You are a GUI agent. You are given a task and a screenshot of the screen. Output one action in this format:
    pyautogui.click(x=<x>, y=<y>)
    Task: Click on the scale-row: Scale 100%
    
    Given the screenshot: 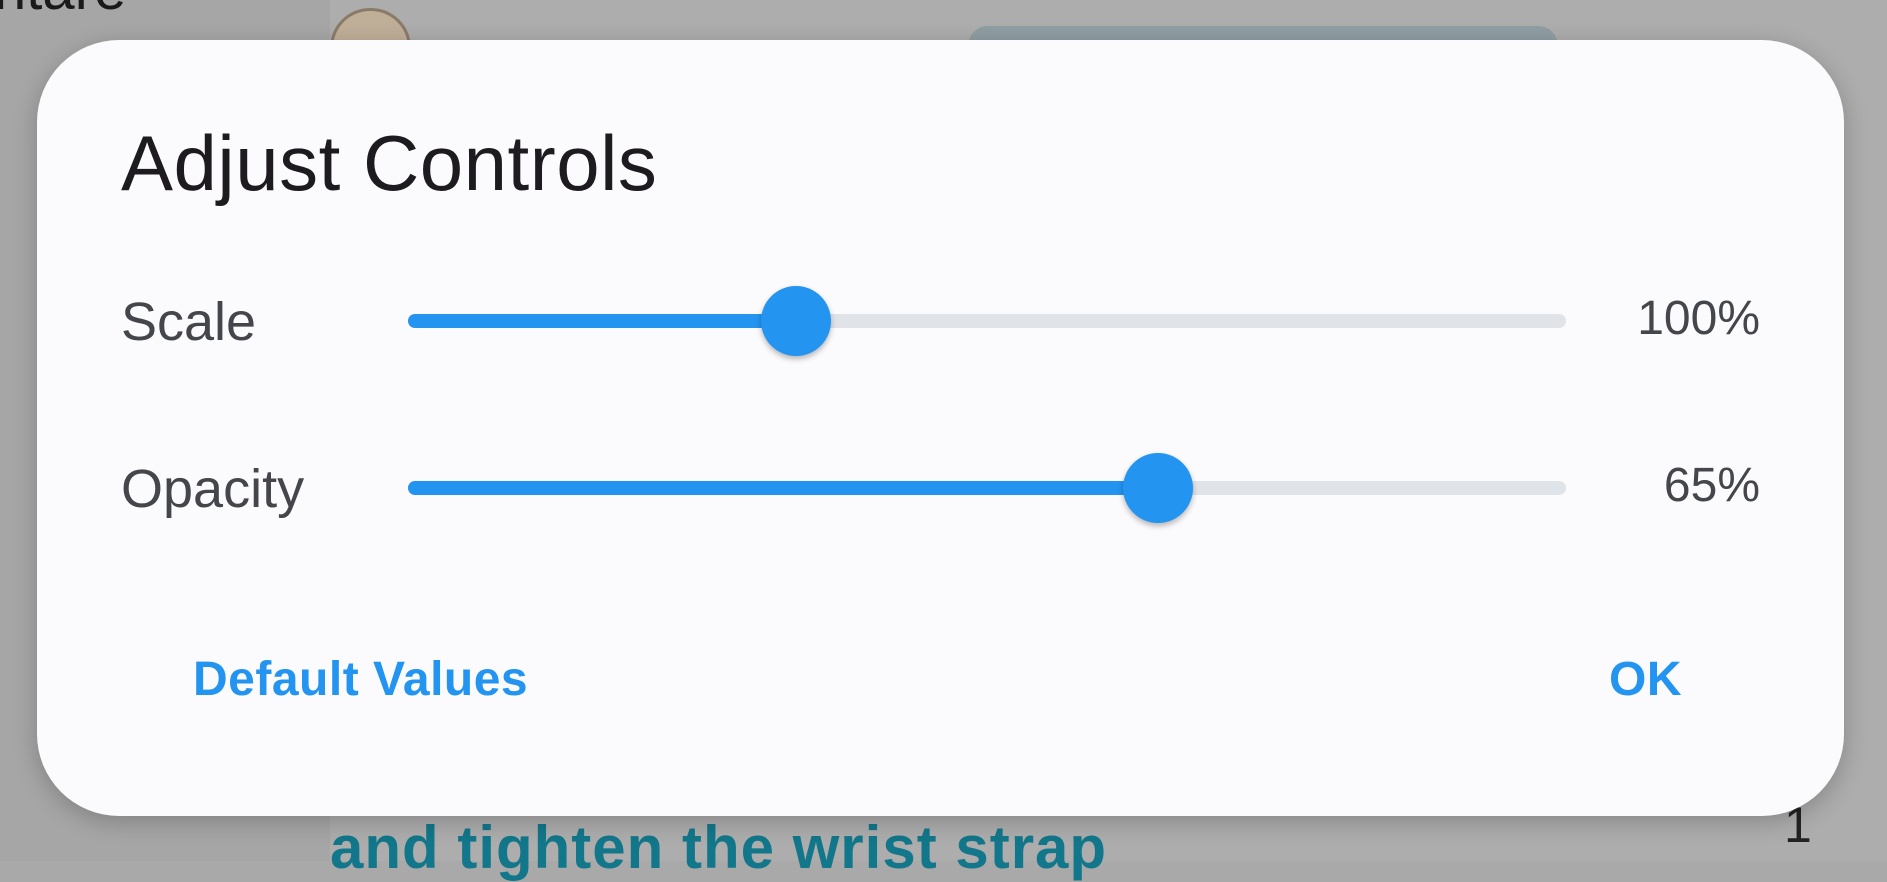 What is the action you would take?
    pyautogui.click(x=940, y=321)
    